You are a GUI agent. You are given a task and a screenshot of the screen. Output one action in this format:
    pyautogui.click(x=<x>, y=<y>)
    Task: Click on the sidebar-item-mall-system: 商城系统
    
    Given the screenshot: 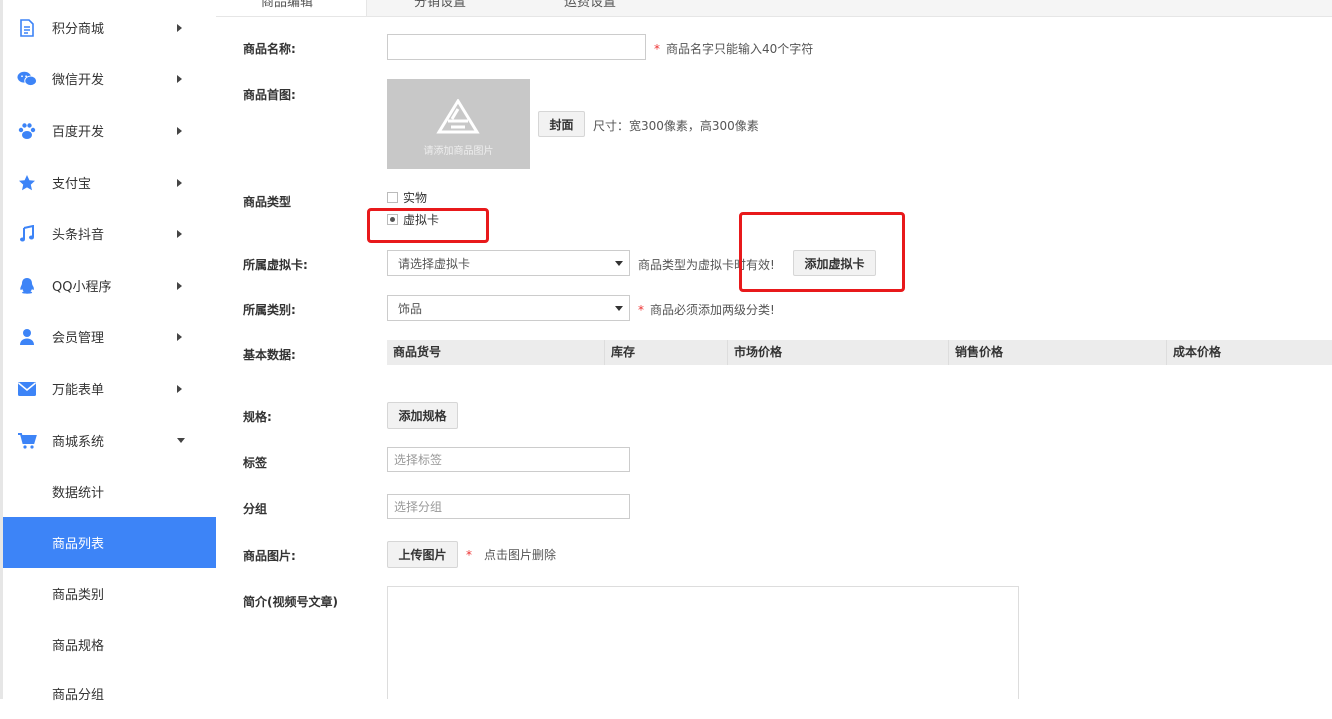 What is the action you would take?
    pyautogui.click(x=109, y=440)
    